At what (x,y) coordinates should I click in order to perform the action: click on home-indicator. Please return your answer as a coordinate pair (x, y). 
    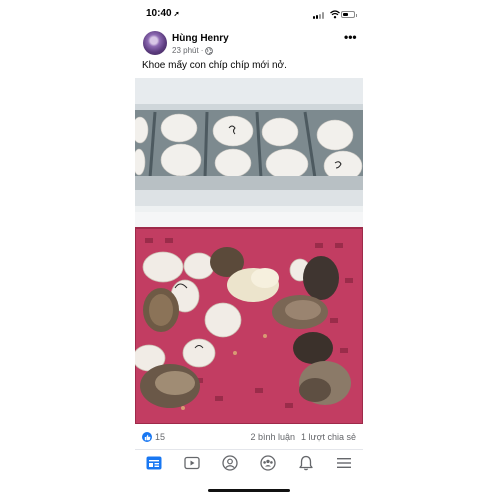
    Looking at the image, I should click on (249, 490).